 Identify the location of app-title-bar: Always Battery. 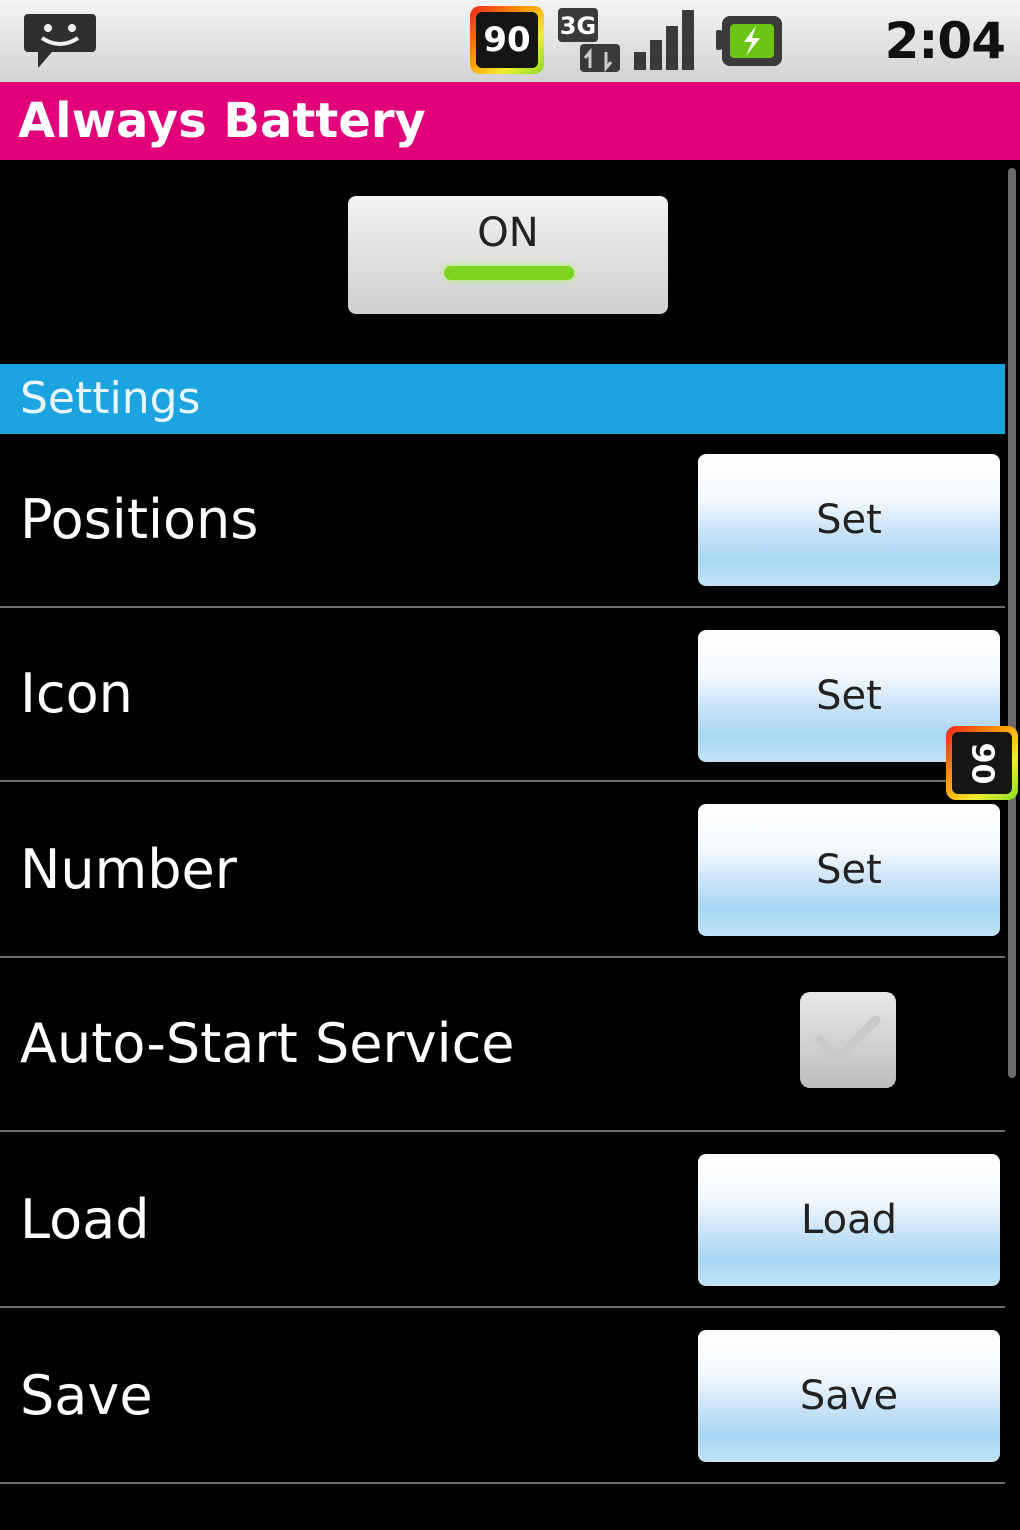
(510, 121).